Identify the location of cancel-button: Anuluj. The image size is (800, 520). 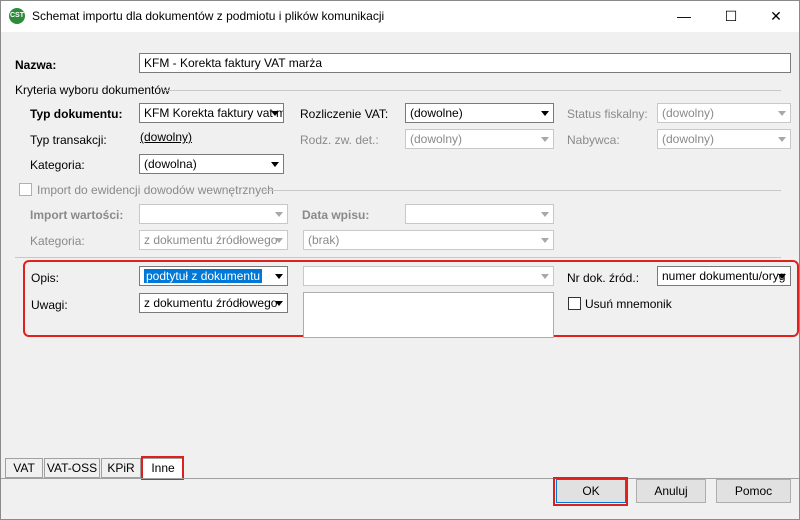
(671, 491).